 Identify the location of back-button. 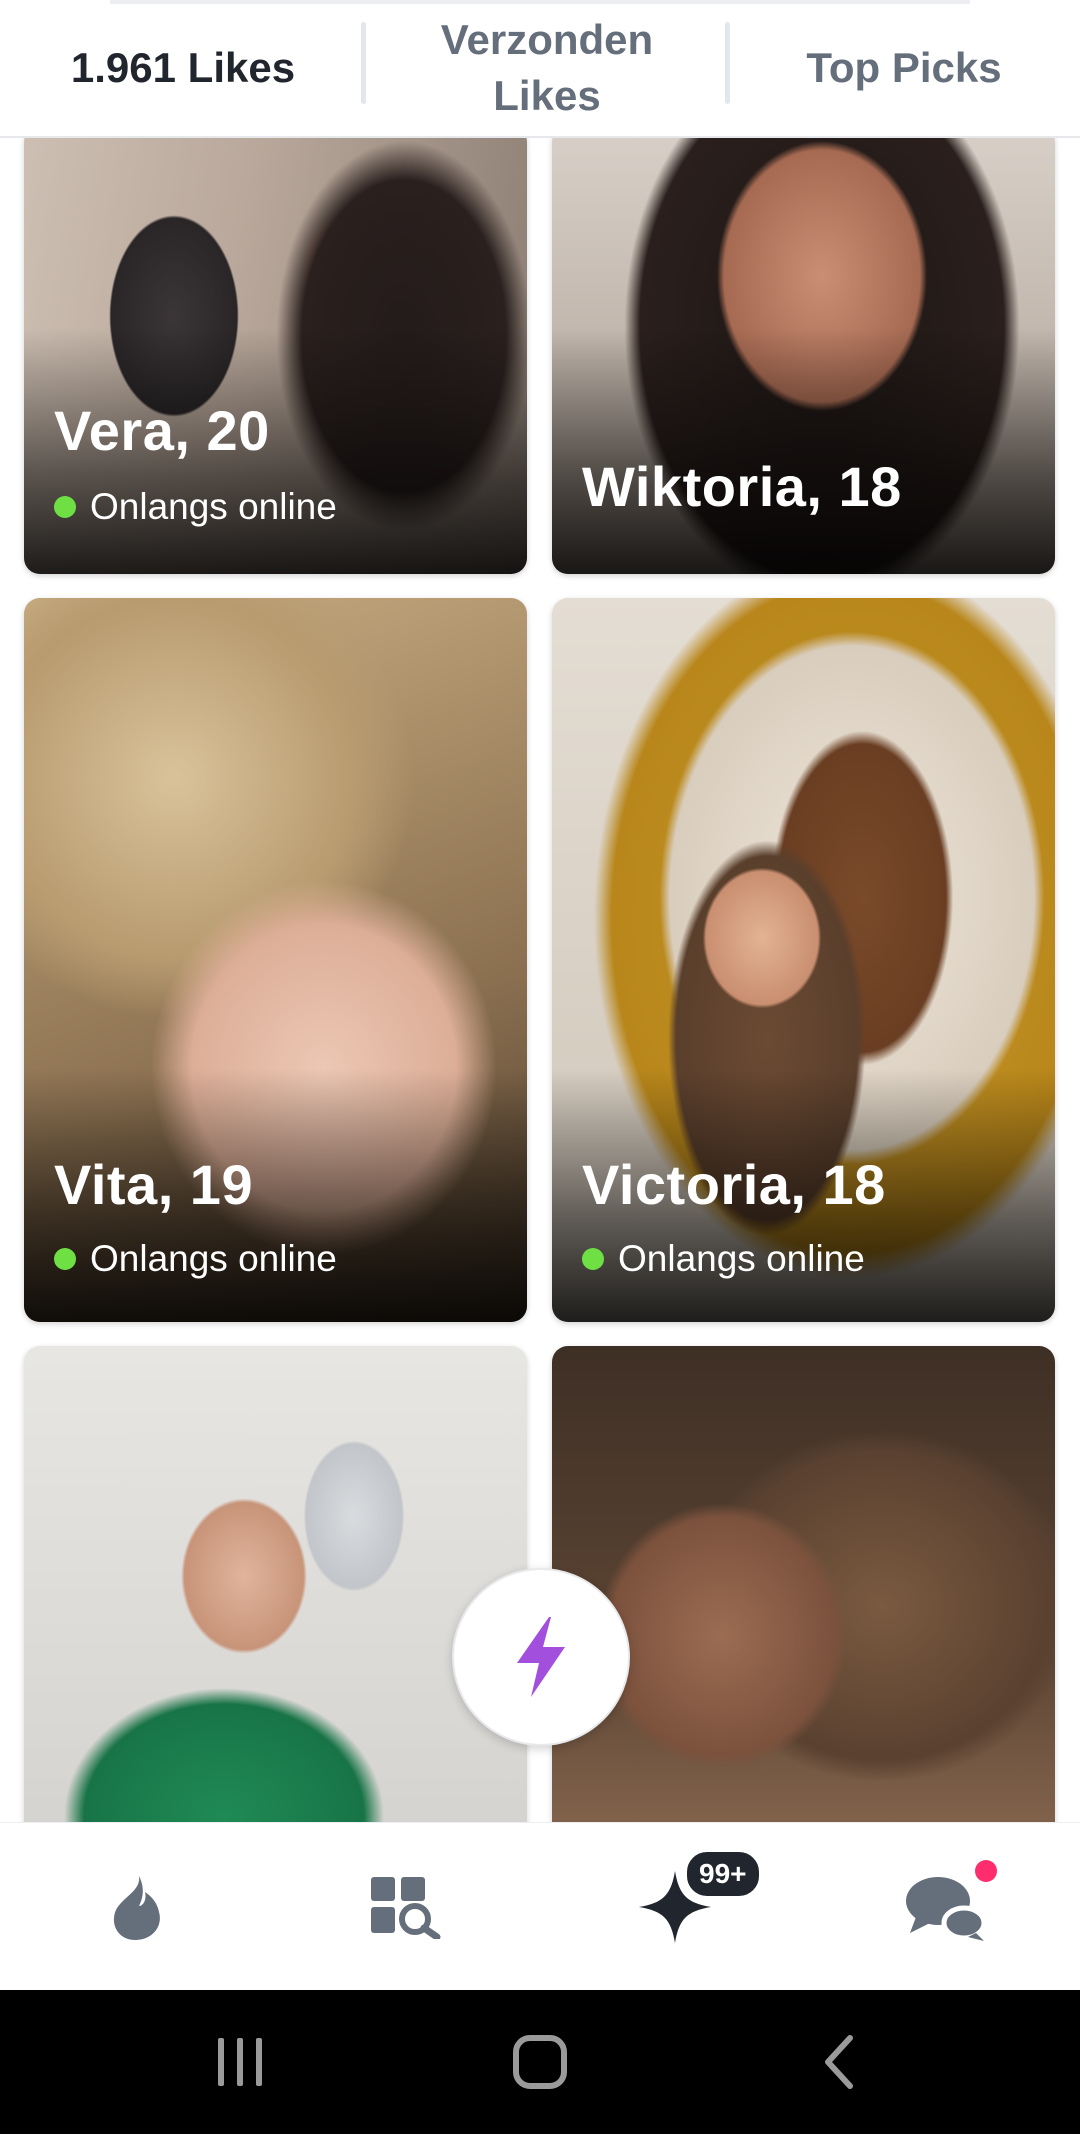
(840, 2062).